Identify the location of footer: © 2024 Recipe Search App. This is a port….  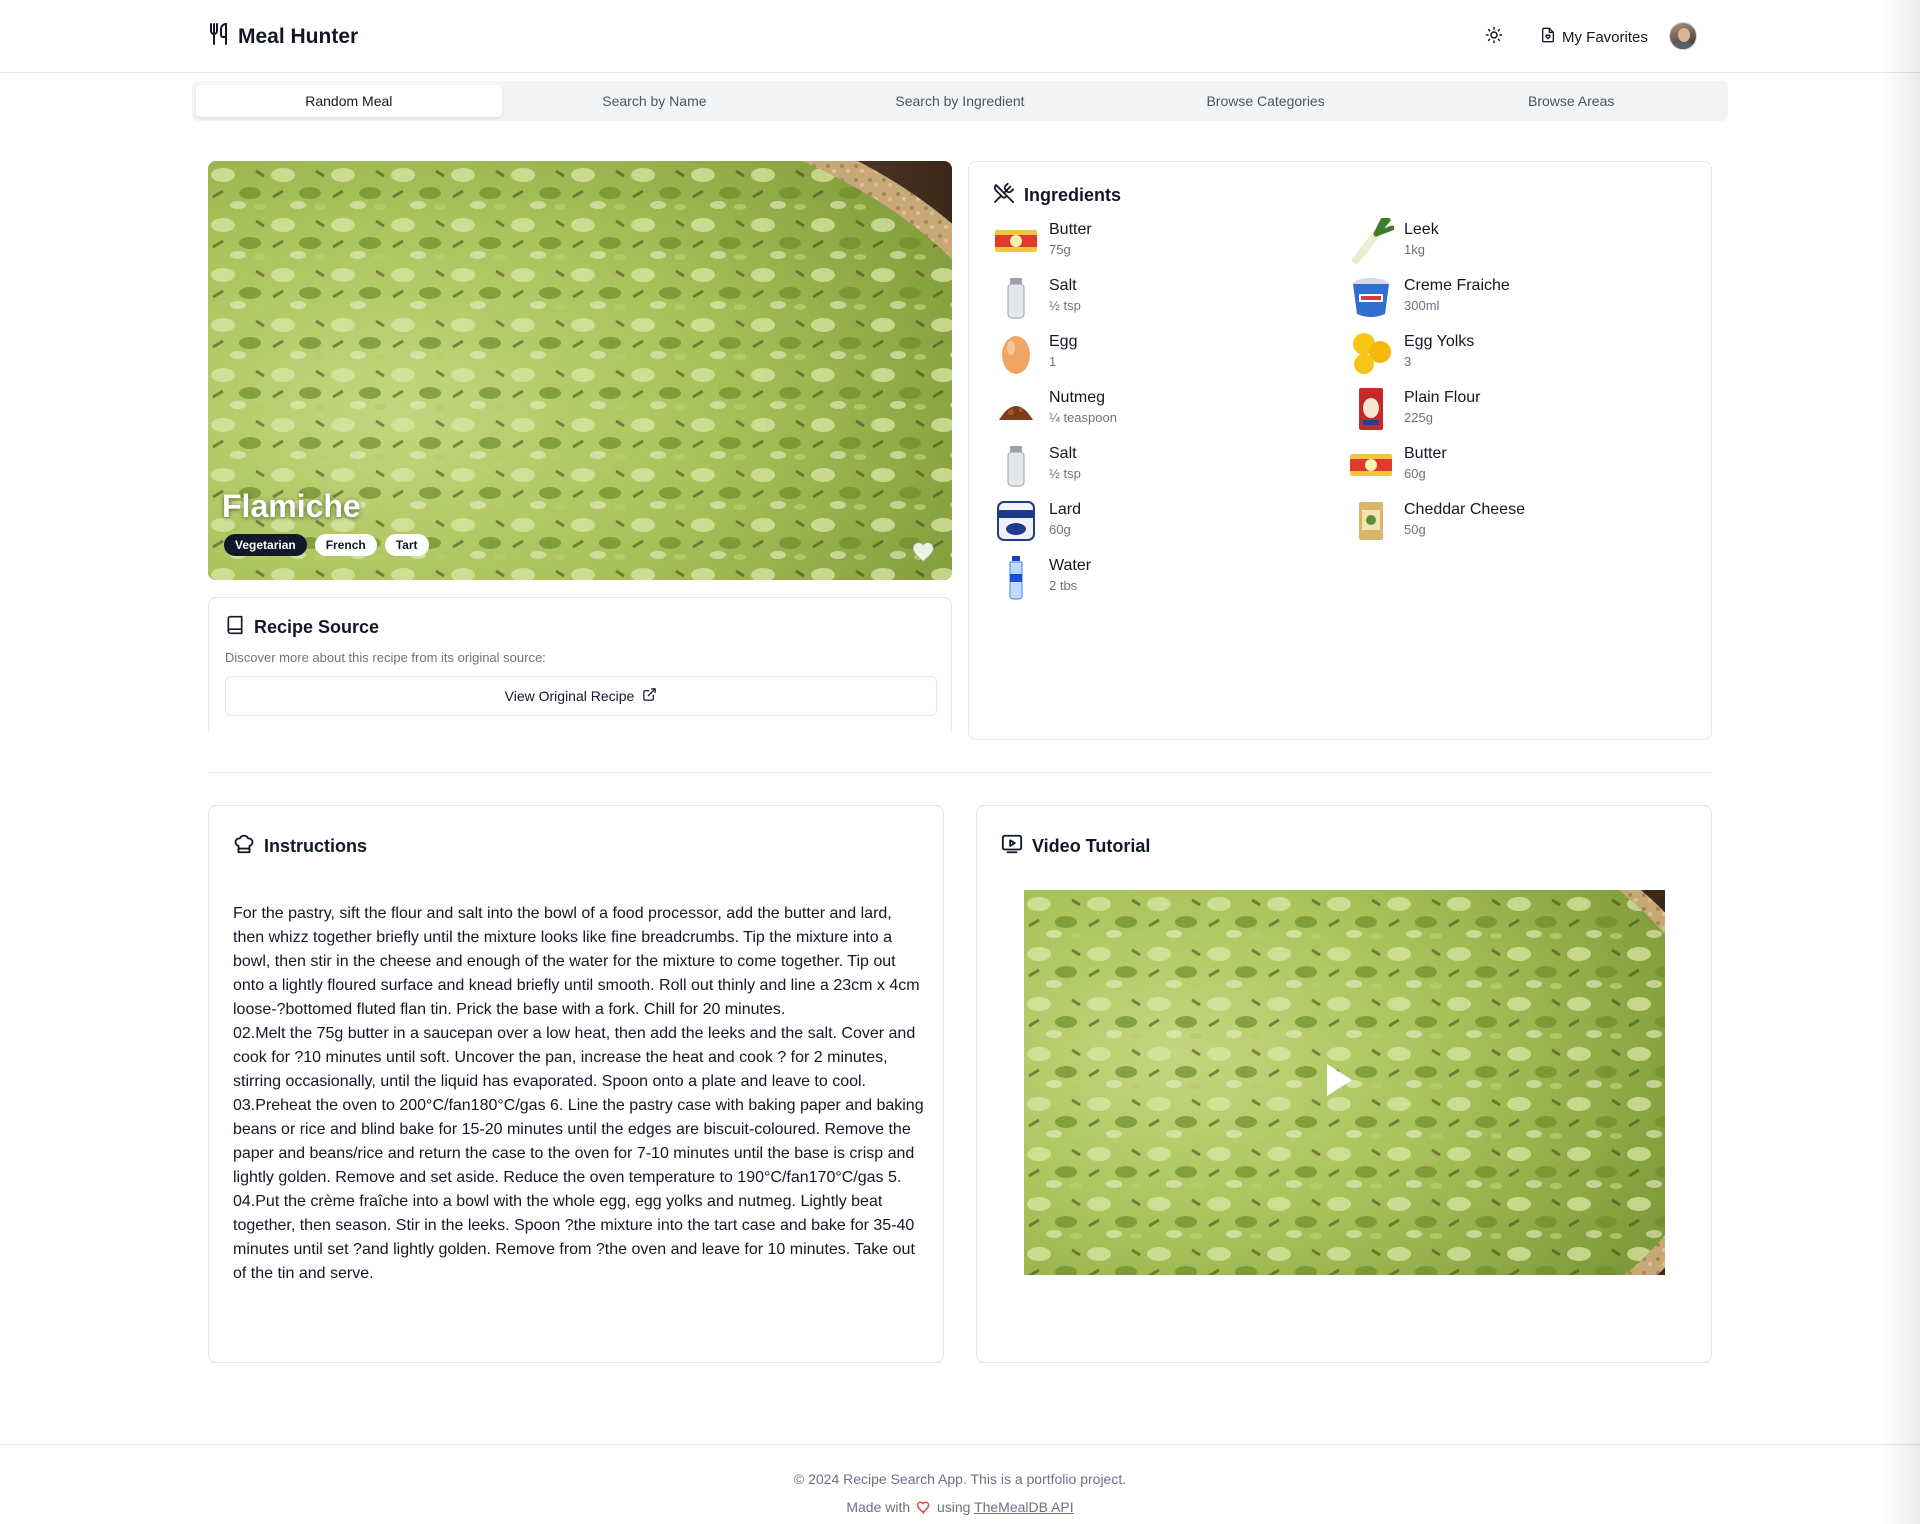
(960, 1484).